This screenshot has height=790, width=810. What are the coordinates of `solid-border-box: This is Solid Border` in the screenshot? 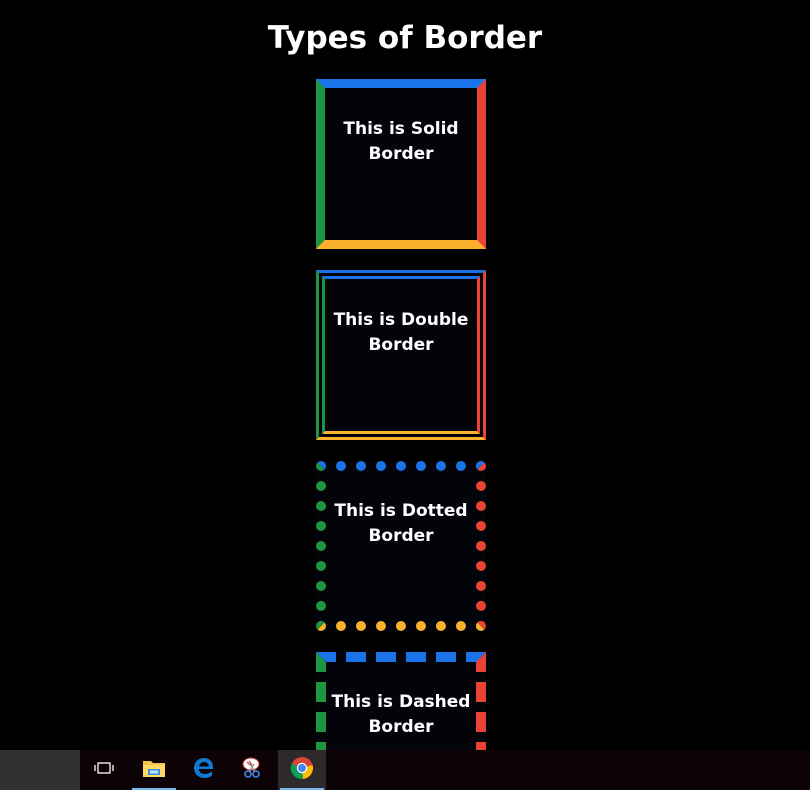 It's located at (401, 164).